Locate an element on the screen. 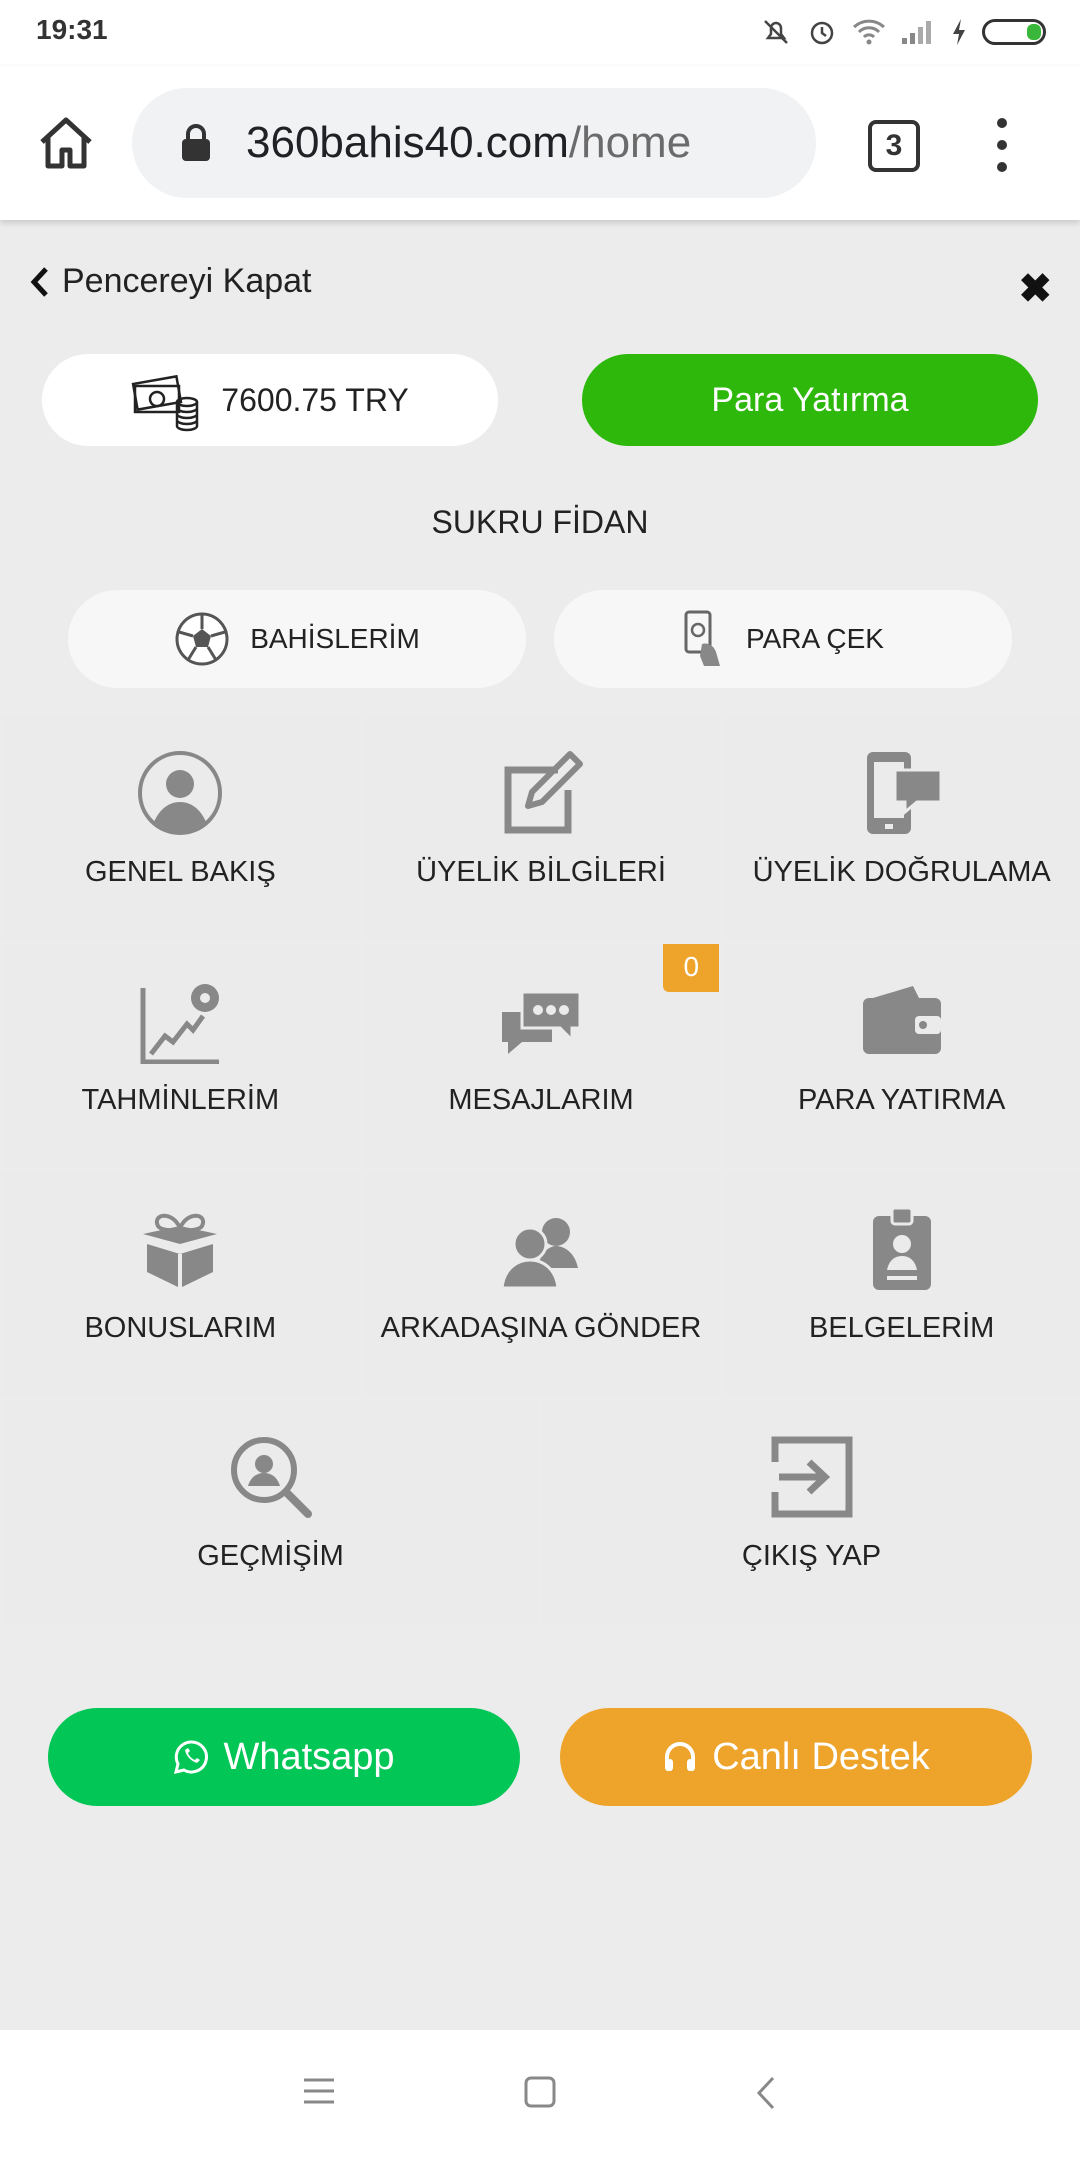  withdraw-button: PARA ÇEK is located at coordinates (783, 639).